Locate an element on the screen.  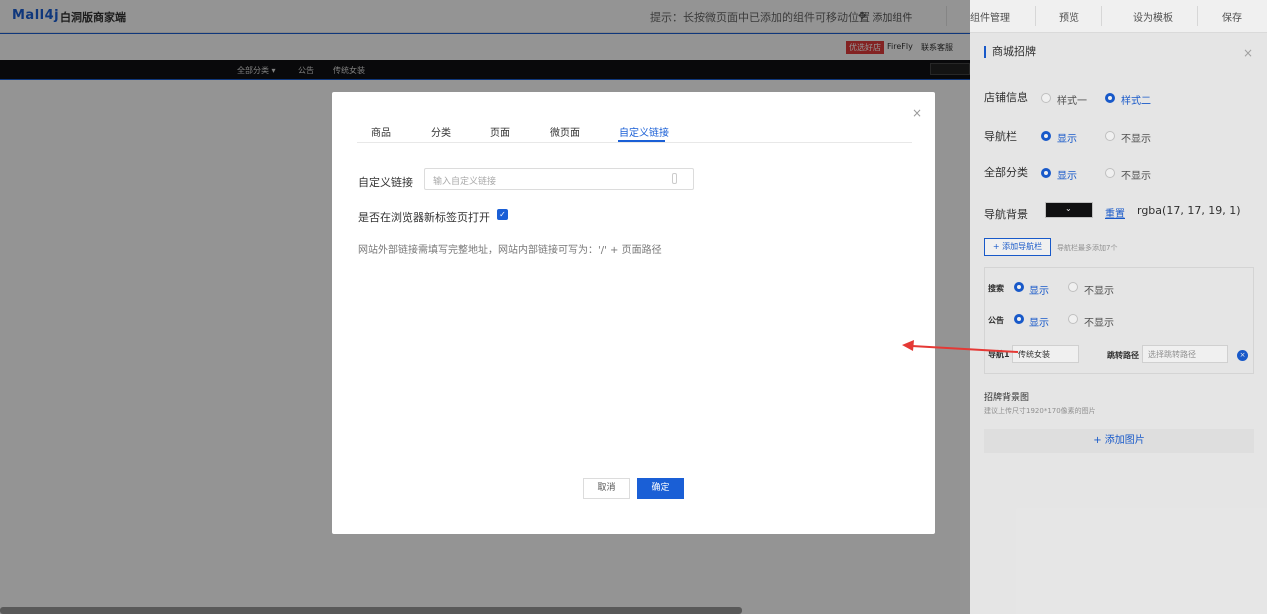
active-tab-indicator is located at coordinates (641, 141).